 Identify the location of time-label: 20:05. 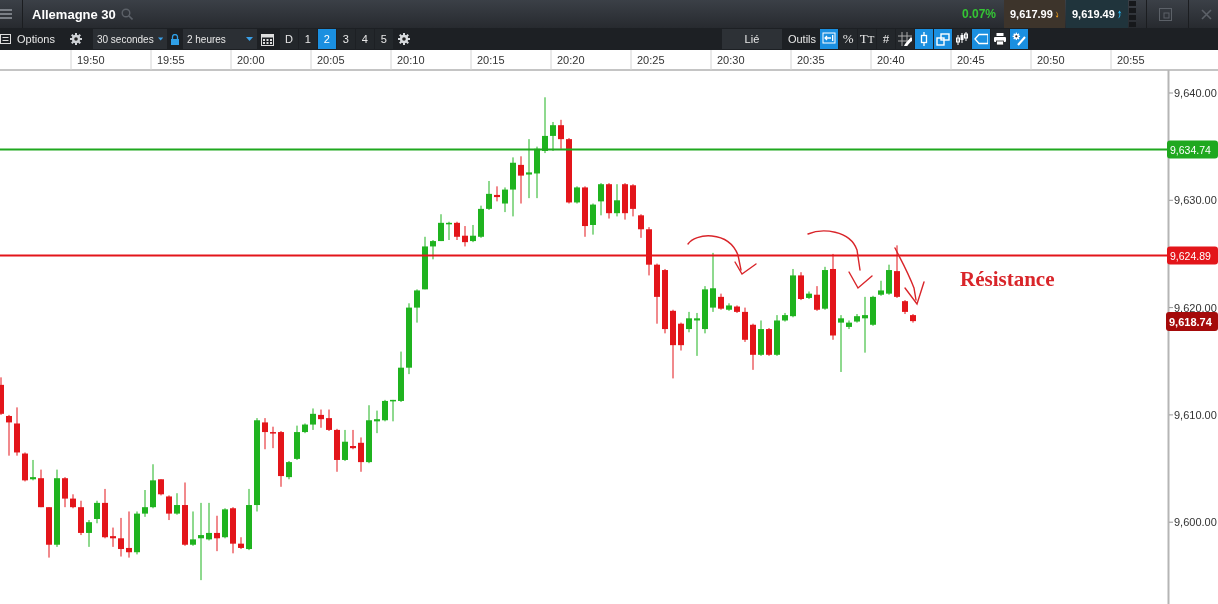
(331, 60).